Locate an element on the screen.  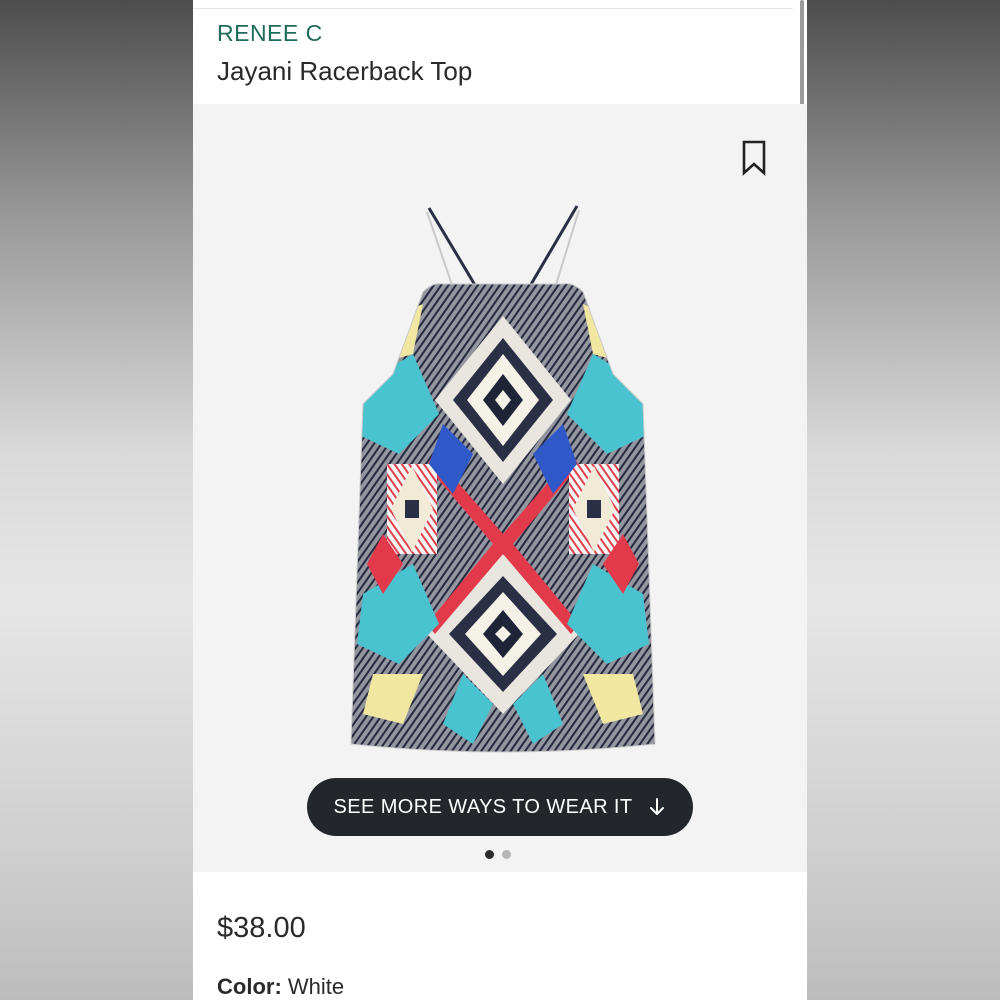
see-more-ways-label: SEE MORE WAYS TO WEAR IT is located at coordinates (483, 806).